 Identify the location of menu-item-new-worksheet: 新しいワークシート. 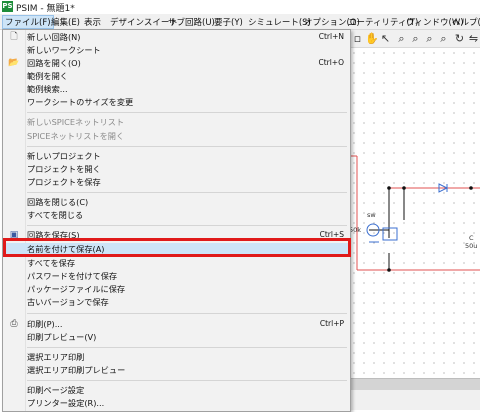
(176, 50).